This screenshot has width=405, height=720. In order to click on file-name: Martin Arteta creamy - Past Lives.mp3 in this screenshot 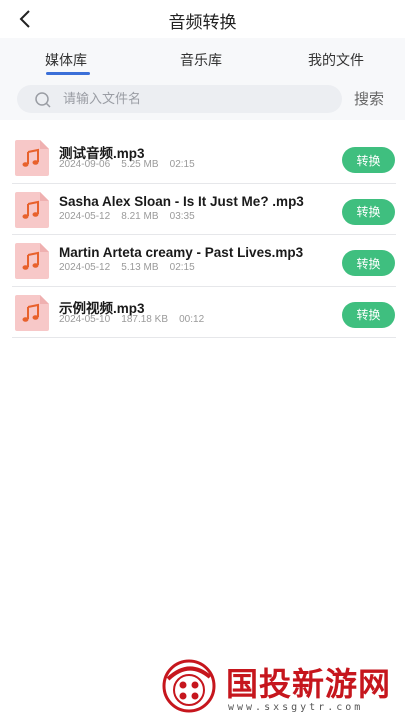, I will do `click(181, 252)`.